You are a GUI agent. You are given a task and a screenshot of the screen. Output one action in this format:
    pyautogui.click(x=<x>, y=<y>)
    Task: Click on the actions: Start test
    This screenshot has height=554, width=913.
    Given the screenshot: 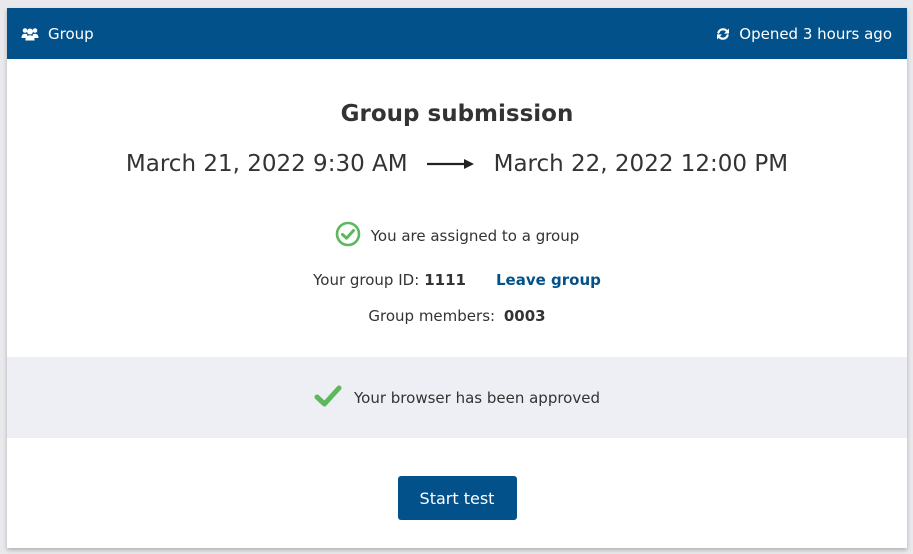 What is the action you would take?
    pyautogui.click(x=457, y=498)
    